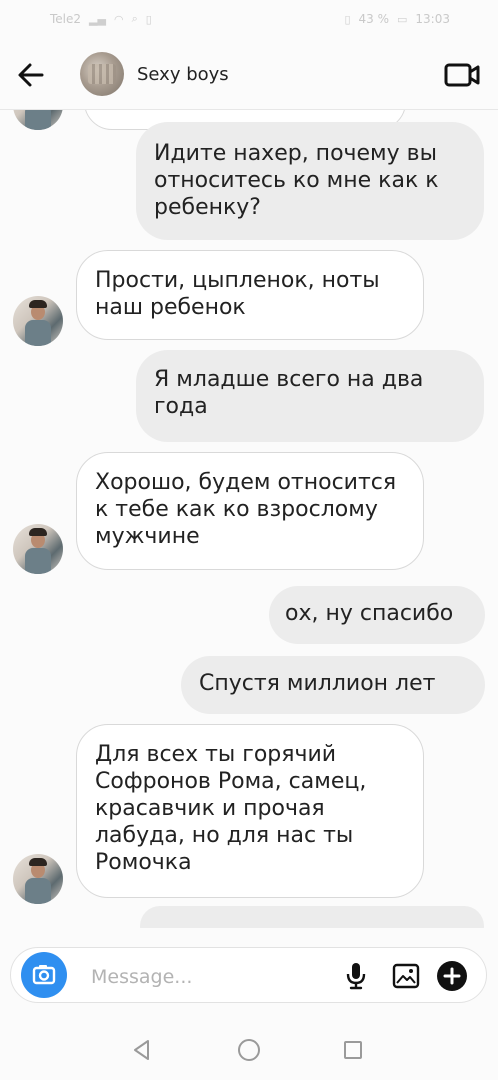  I want to click on battery-percent: 43 %, so click(374, 19).